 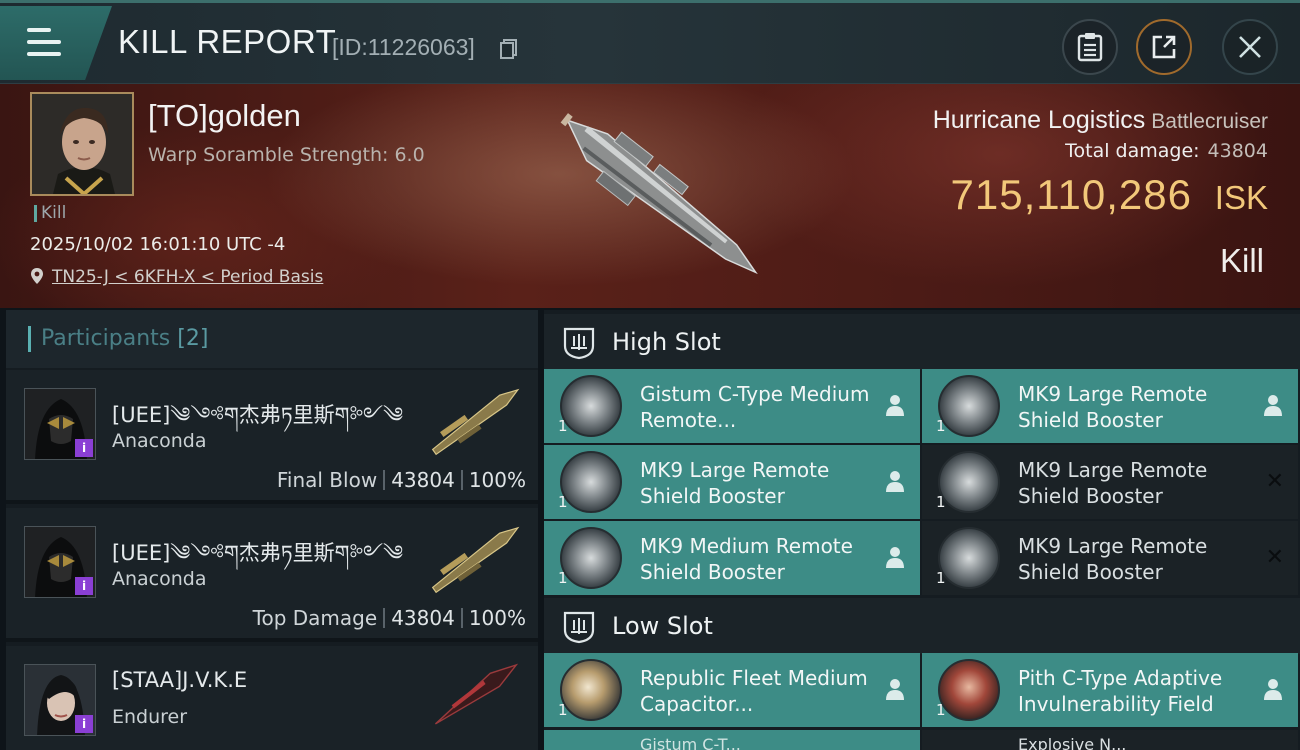 What do you see at coordinates (579, 343) in the screenshot?
I see `high-slot-icon` at bounding box center [579, 343].